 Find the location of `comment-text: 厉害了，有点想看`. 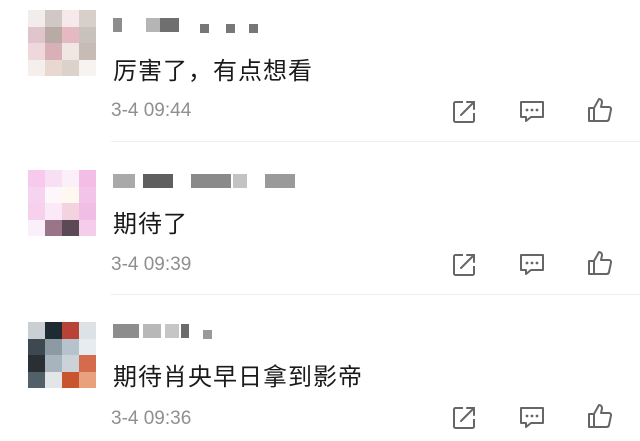

comment-text: 厉害了，有点想看 is located at coordinates (213, 71).